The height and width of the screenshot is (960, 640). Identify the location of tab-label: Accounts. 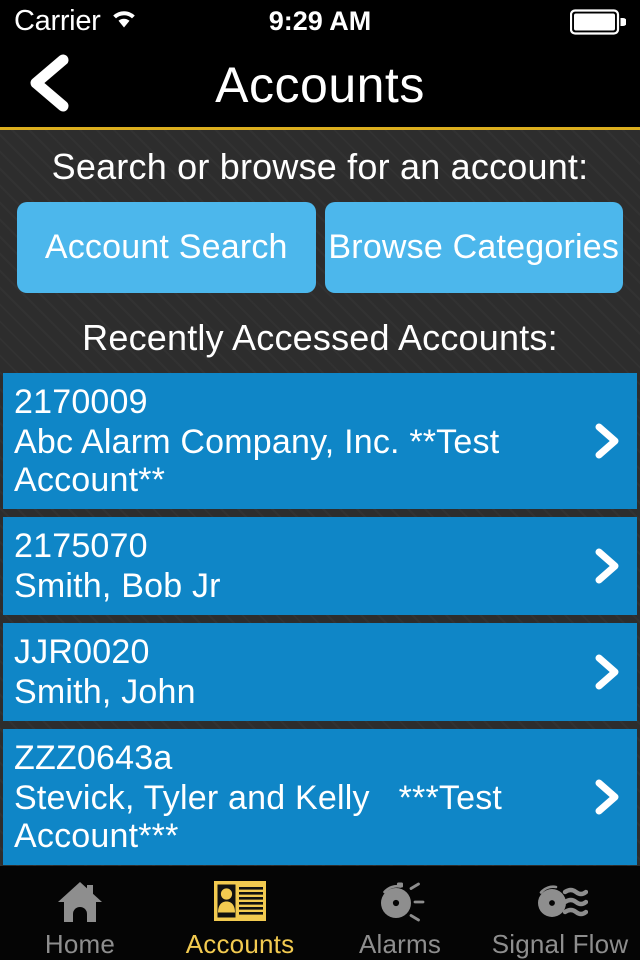
(240, 944).